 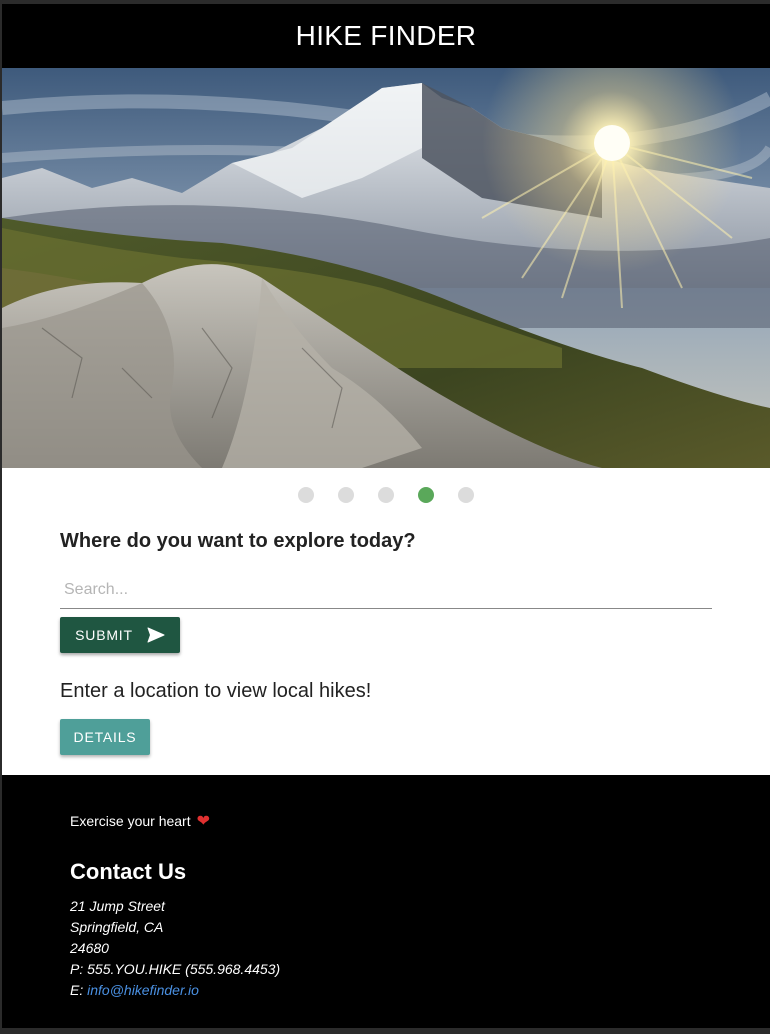 What do you see at coordinates (143, 990) in the screenshot?
I see `email-link: info@hikefinder.io` at bounding box center [143, 990].